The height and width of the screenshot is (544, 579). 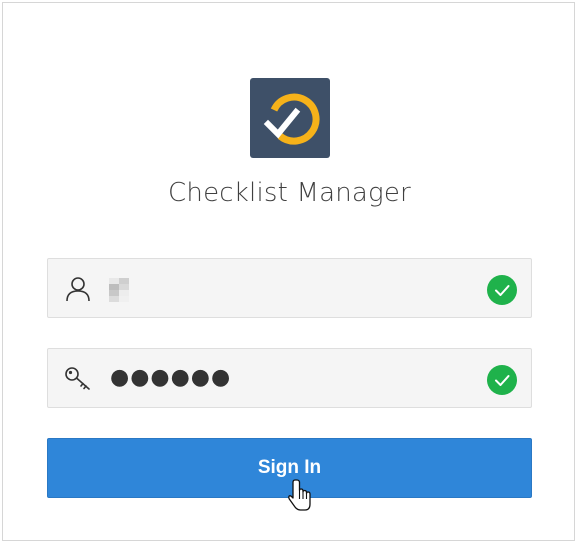 I want to click on key-icon, so click(x=78, y=379).